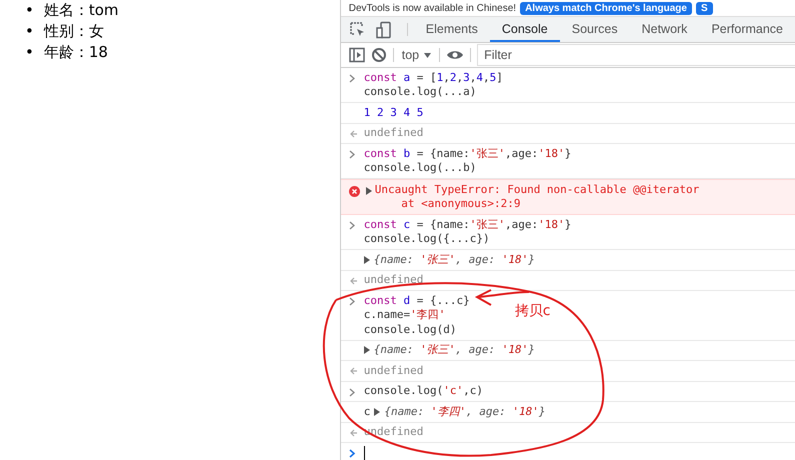 The width and height of the screenshot is (795, 460). Describe the element at coordinates (427, 239) in the screenshot. I see `code-line: console.log({...c})` at that location.